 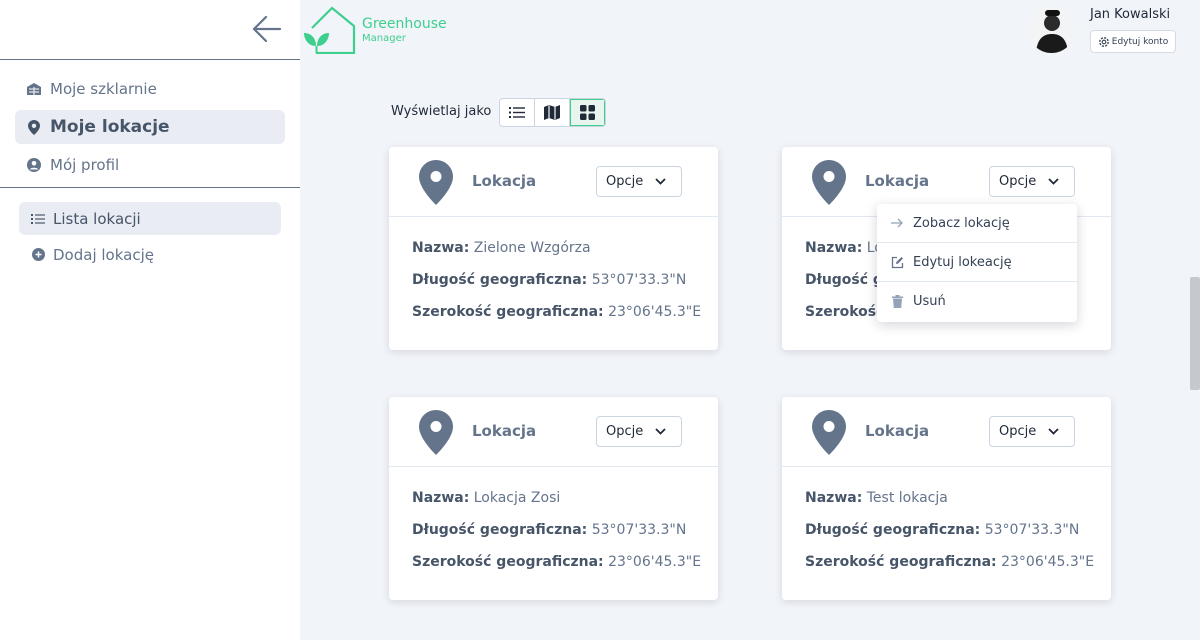 What do you see at coordinates (150, 165) in the screenshot?
I see `sidebar-item-profile: Mój profil` at bounding box center [150, 165].